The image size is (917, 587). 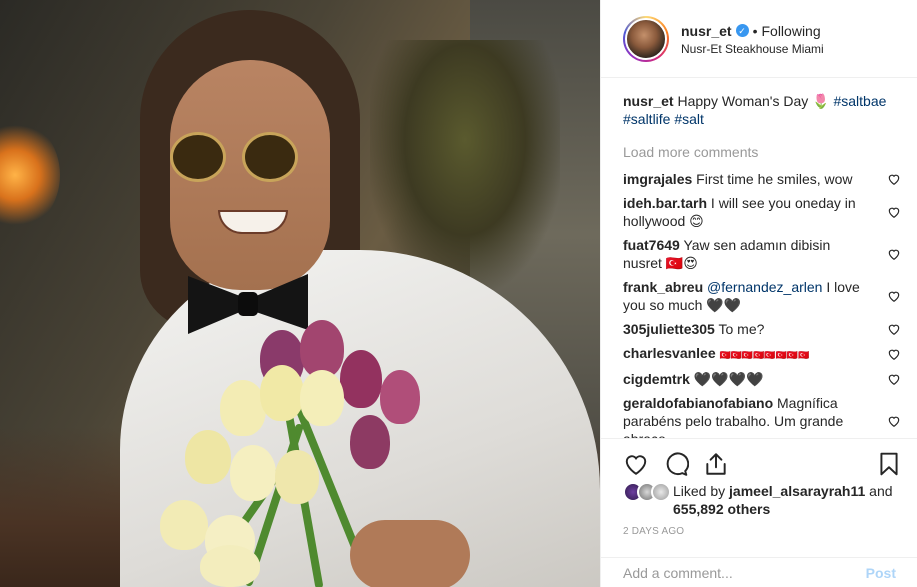 I want to click on comment-username: frank_abreu, so click(x=663, y=287).